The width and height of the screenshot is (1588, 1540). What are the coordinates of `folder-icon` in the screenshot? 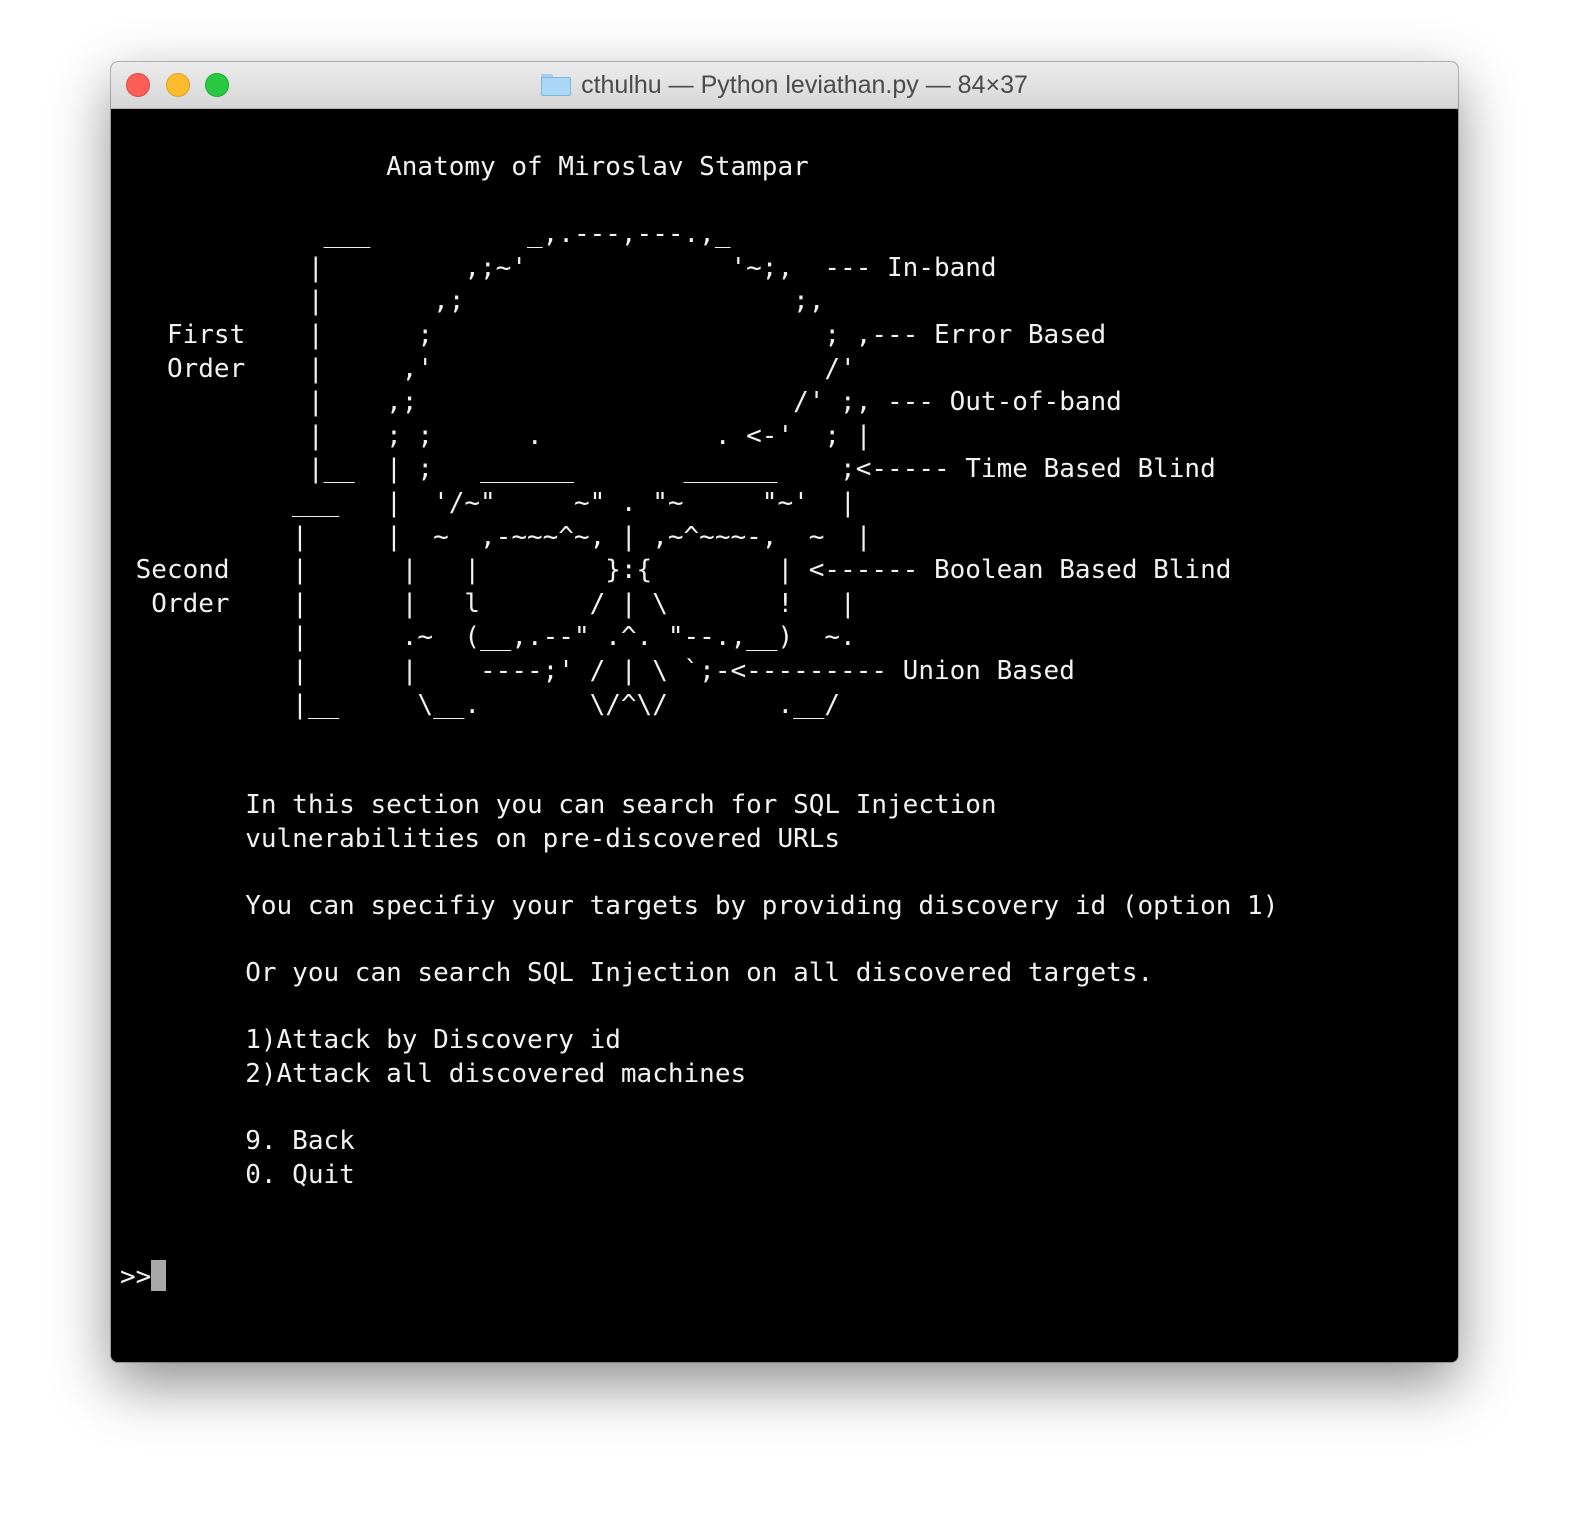 It's located at (556, 85).